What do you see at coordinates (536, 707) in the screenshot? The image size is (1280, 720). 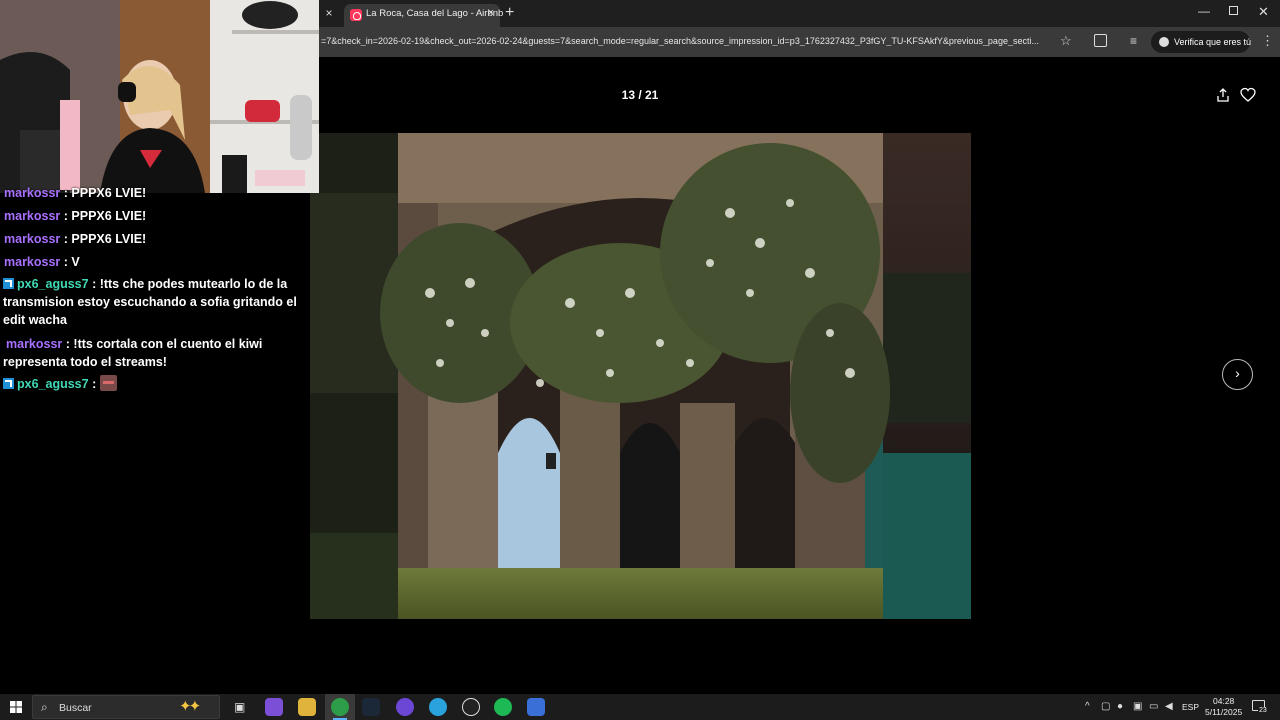 I see `pinned-app-icon` at bounding box center [536, 707].